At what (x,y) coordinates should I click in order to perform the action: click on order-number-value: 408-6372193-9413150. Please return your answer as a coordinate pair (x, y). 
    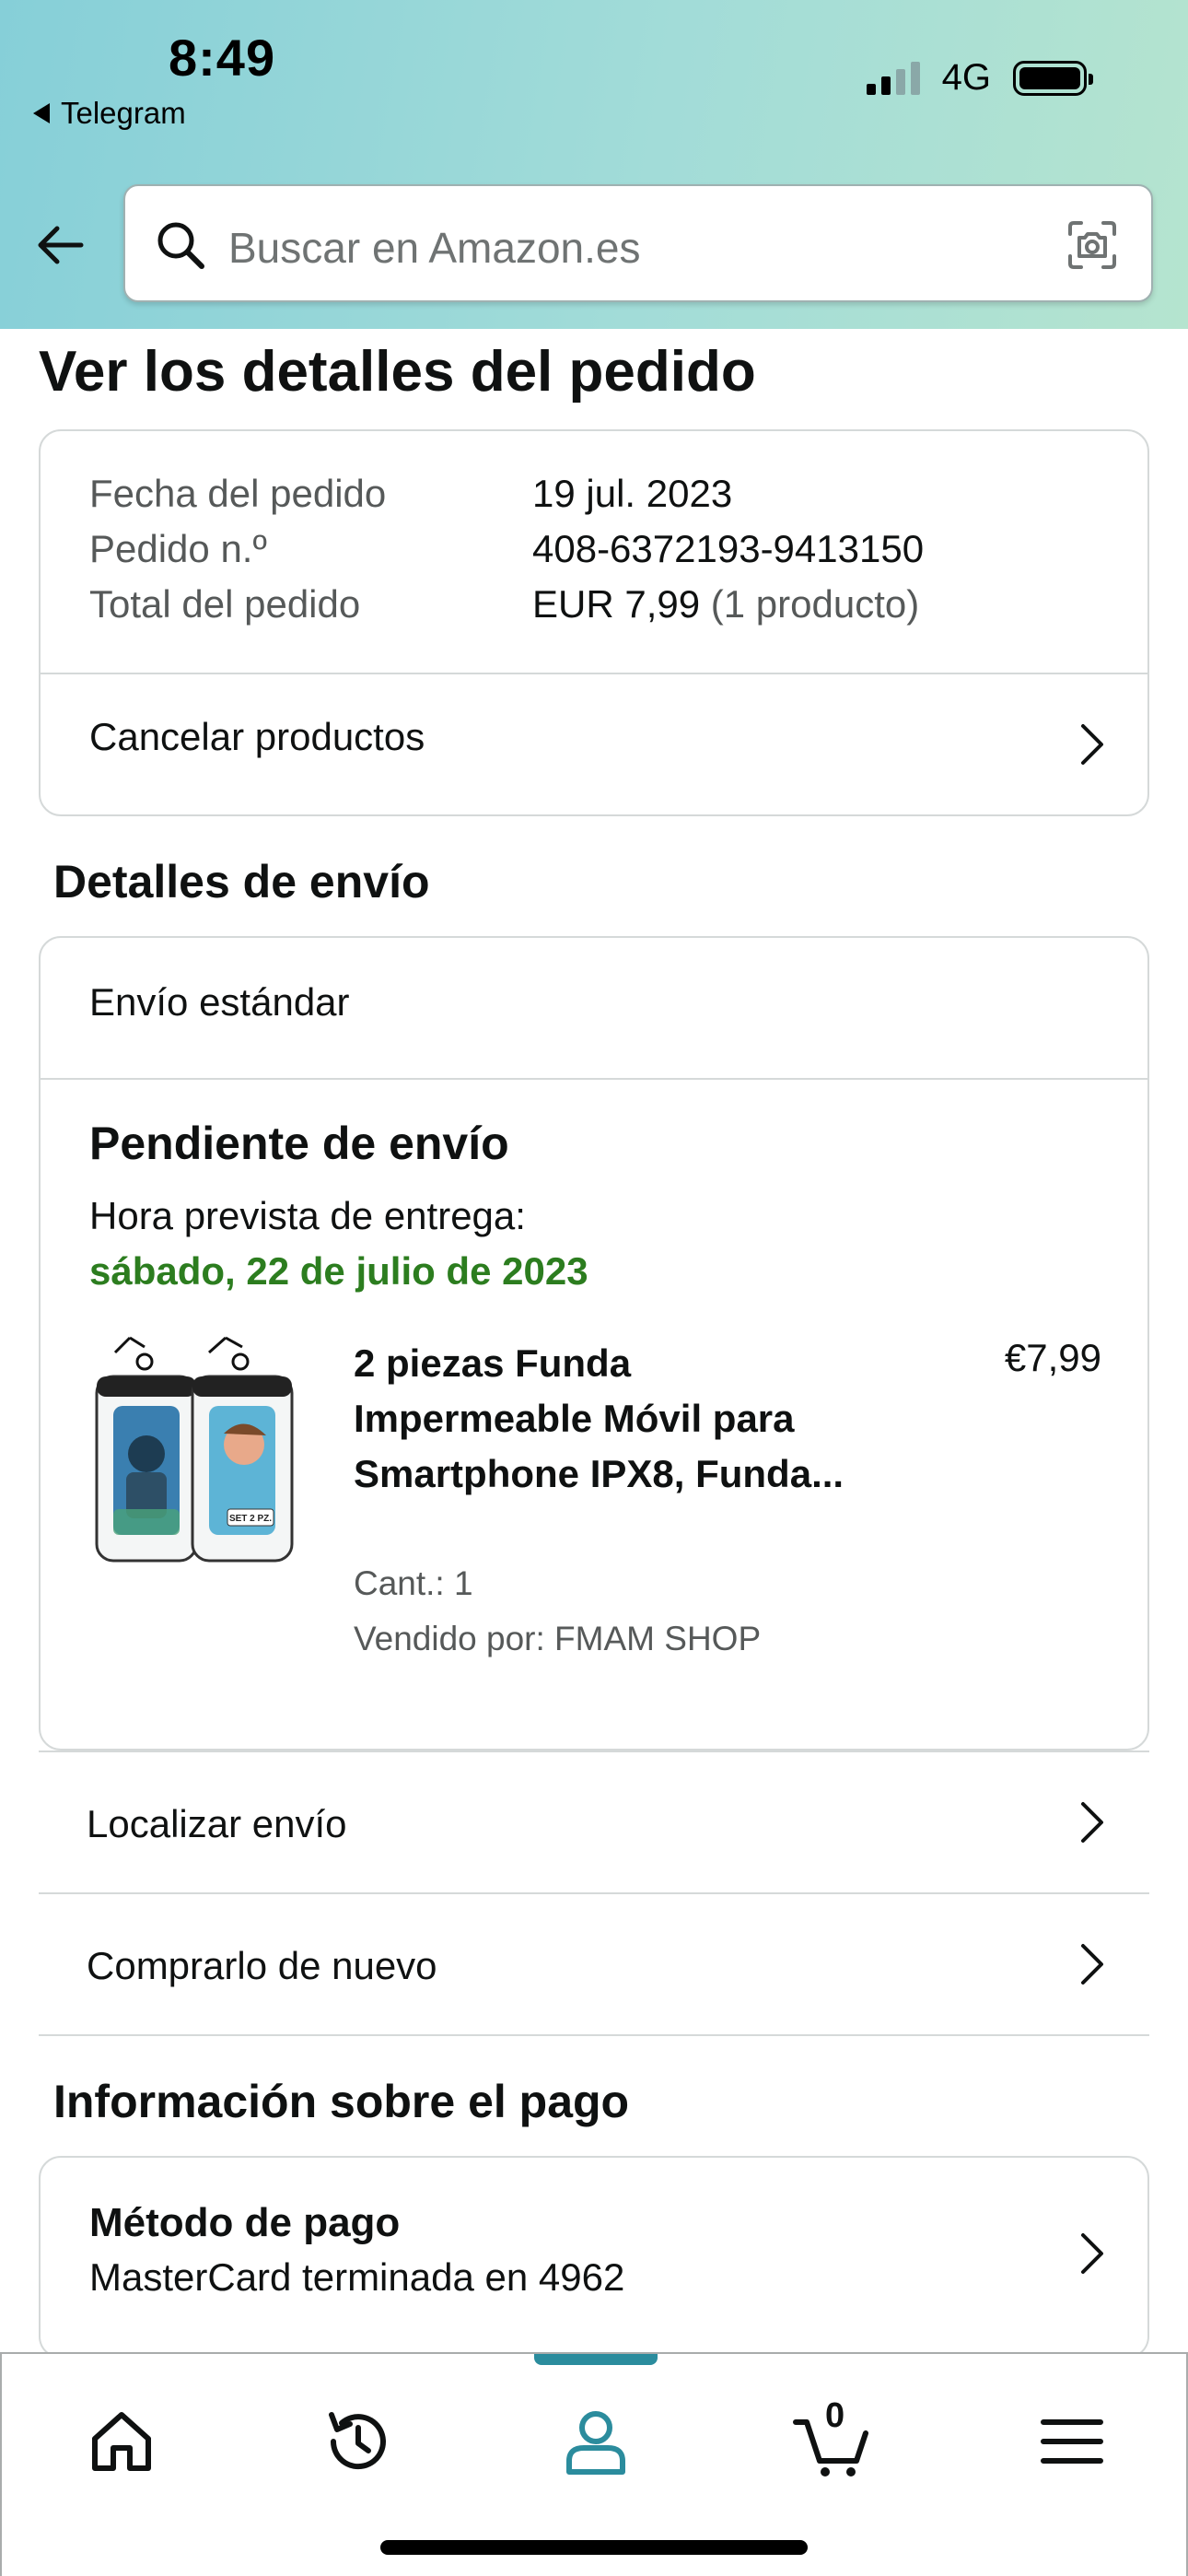
    Looking at the image, I should click on (728, 548).